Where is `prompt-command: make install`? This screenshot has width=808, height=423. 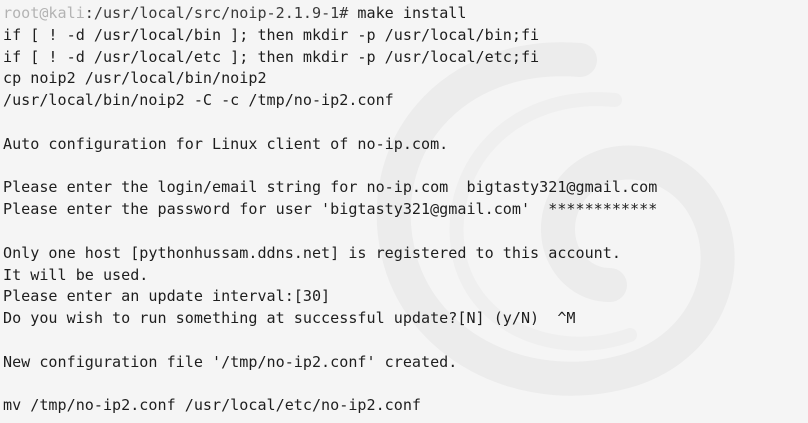 prompt-command: make install is located at coordinates (407, 13).